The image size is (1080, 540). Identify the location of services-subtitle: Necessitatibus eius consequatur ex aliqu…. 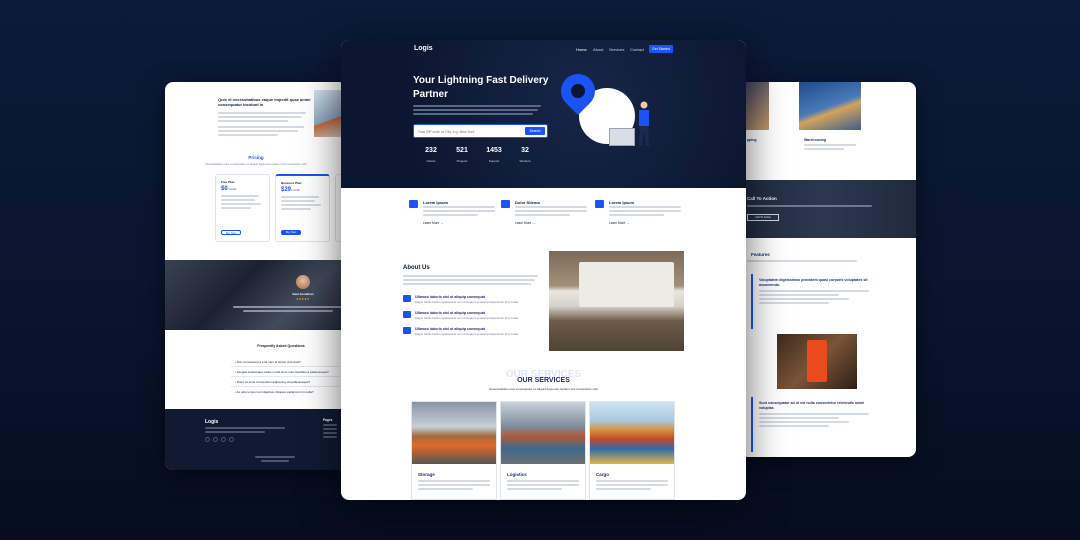
(543, 389).